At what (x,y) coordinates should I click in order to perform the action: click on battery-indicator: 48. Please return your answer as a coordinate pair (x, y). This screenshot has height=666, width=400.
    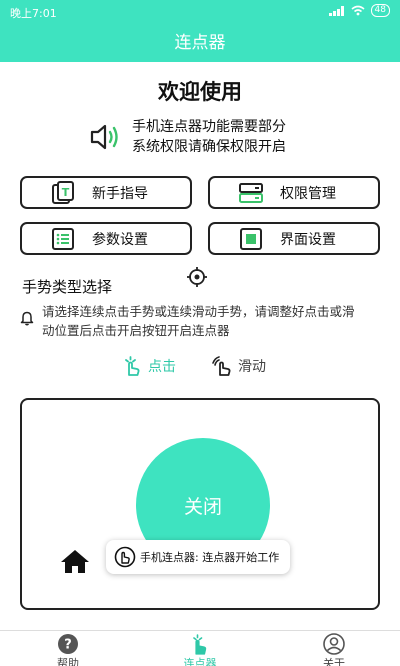
    Looking at the image, I should click on (380, 10).